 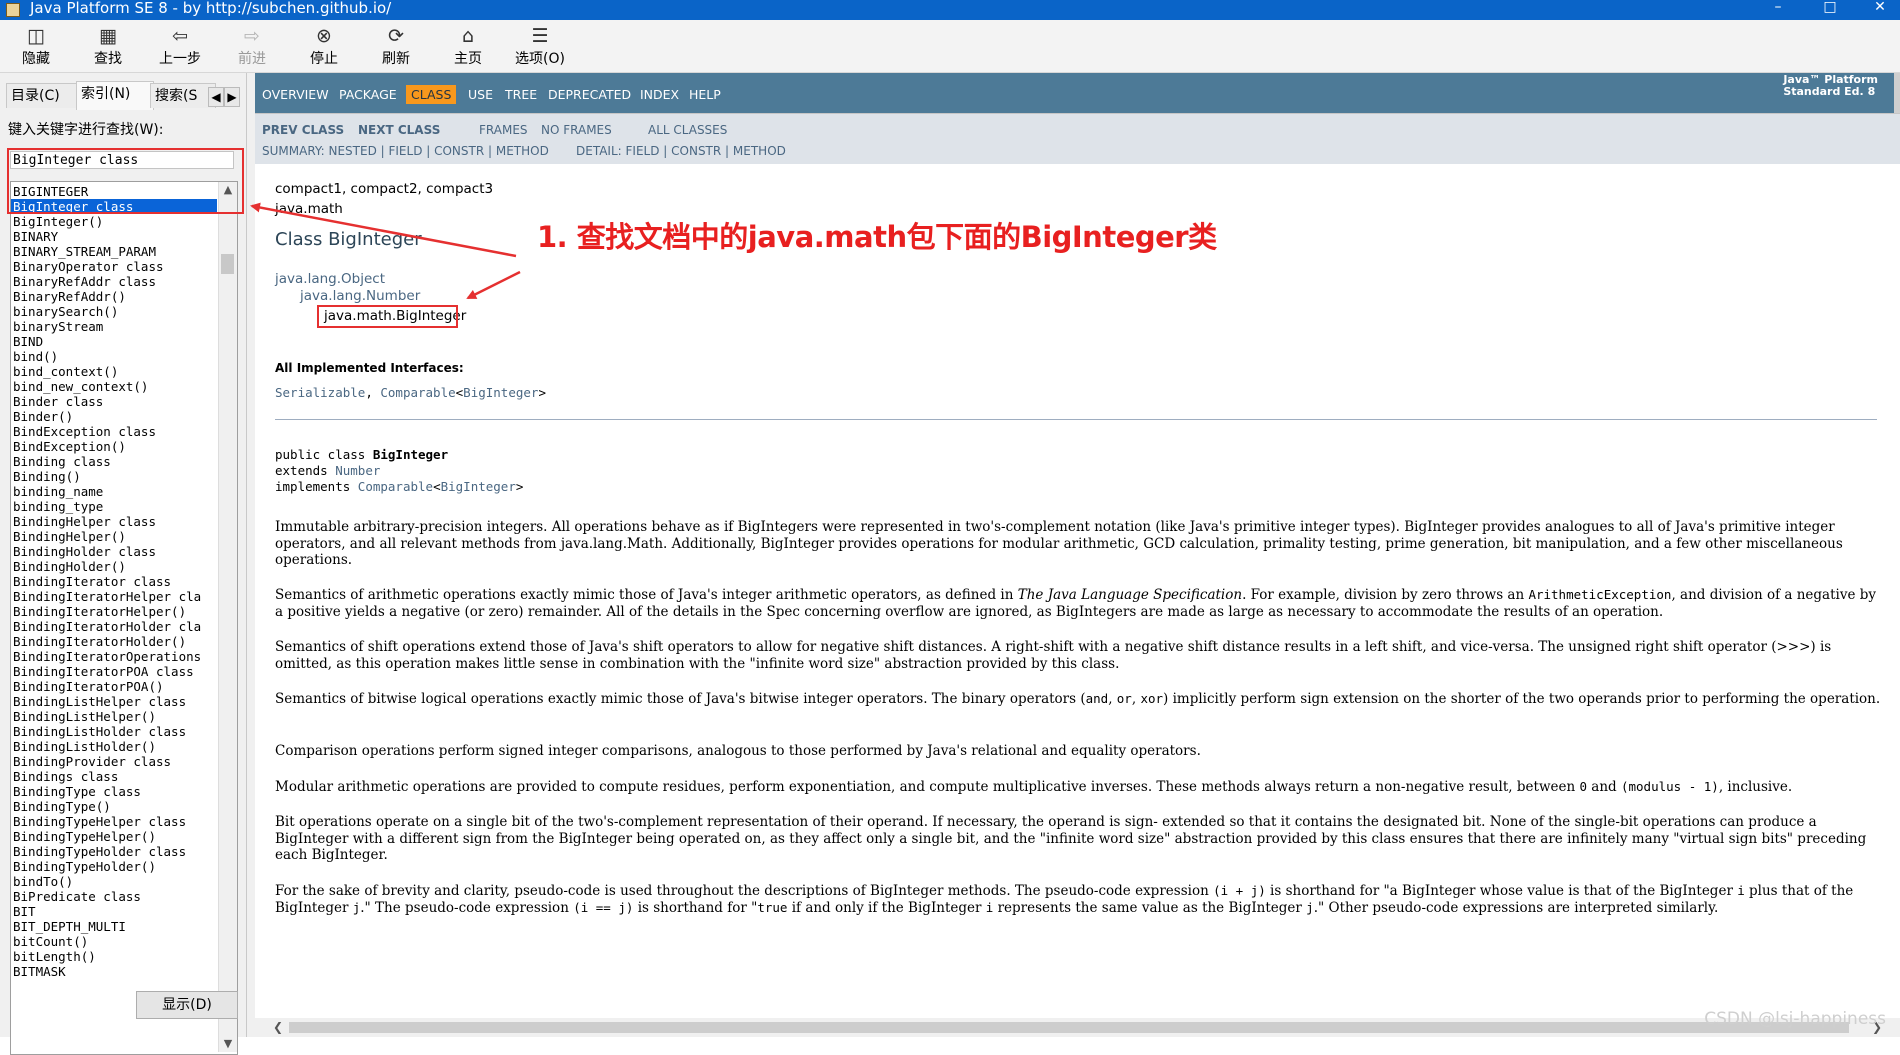 I want to click on detail-method-link: METHOD, so click(x=759, y=151).